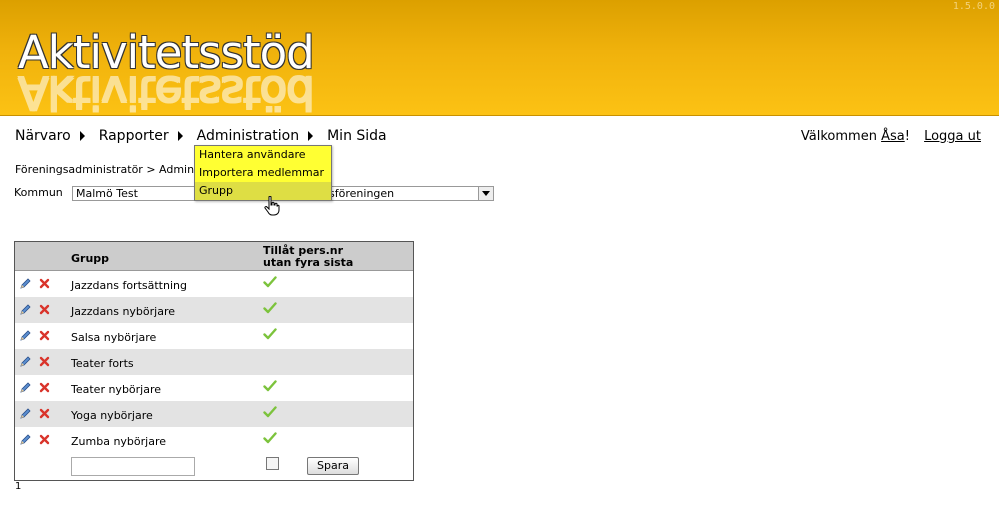  What do you see at coordinates (105, 169) in the screenshot?
I see `breadcrumb: Föreningsadministratör > Admin` at bounding box center [105, 169].